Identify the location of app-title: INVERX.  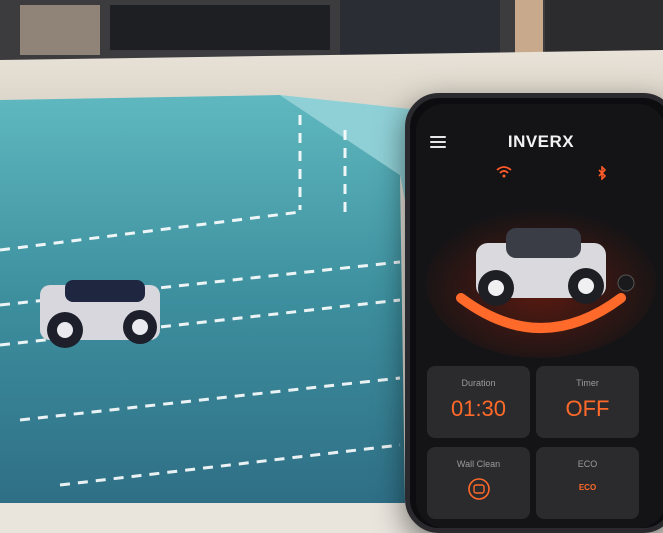
(541, 141).